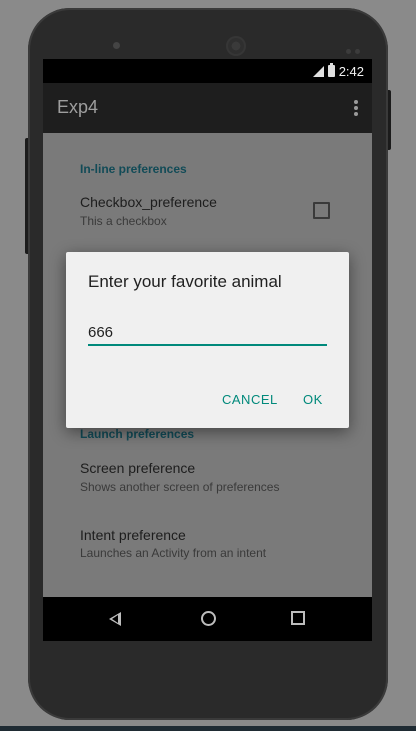  I want to click on overflow-menu-icon, so click(356, 108).